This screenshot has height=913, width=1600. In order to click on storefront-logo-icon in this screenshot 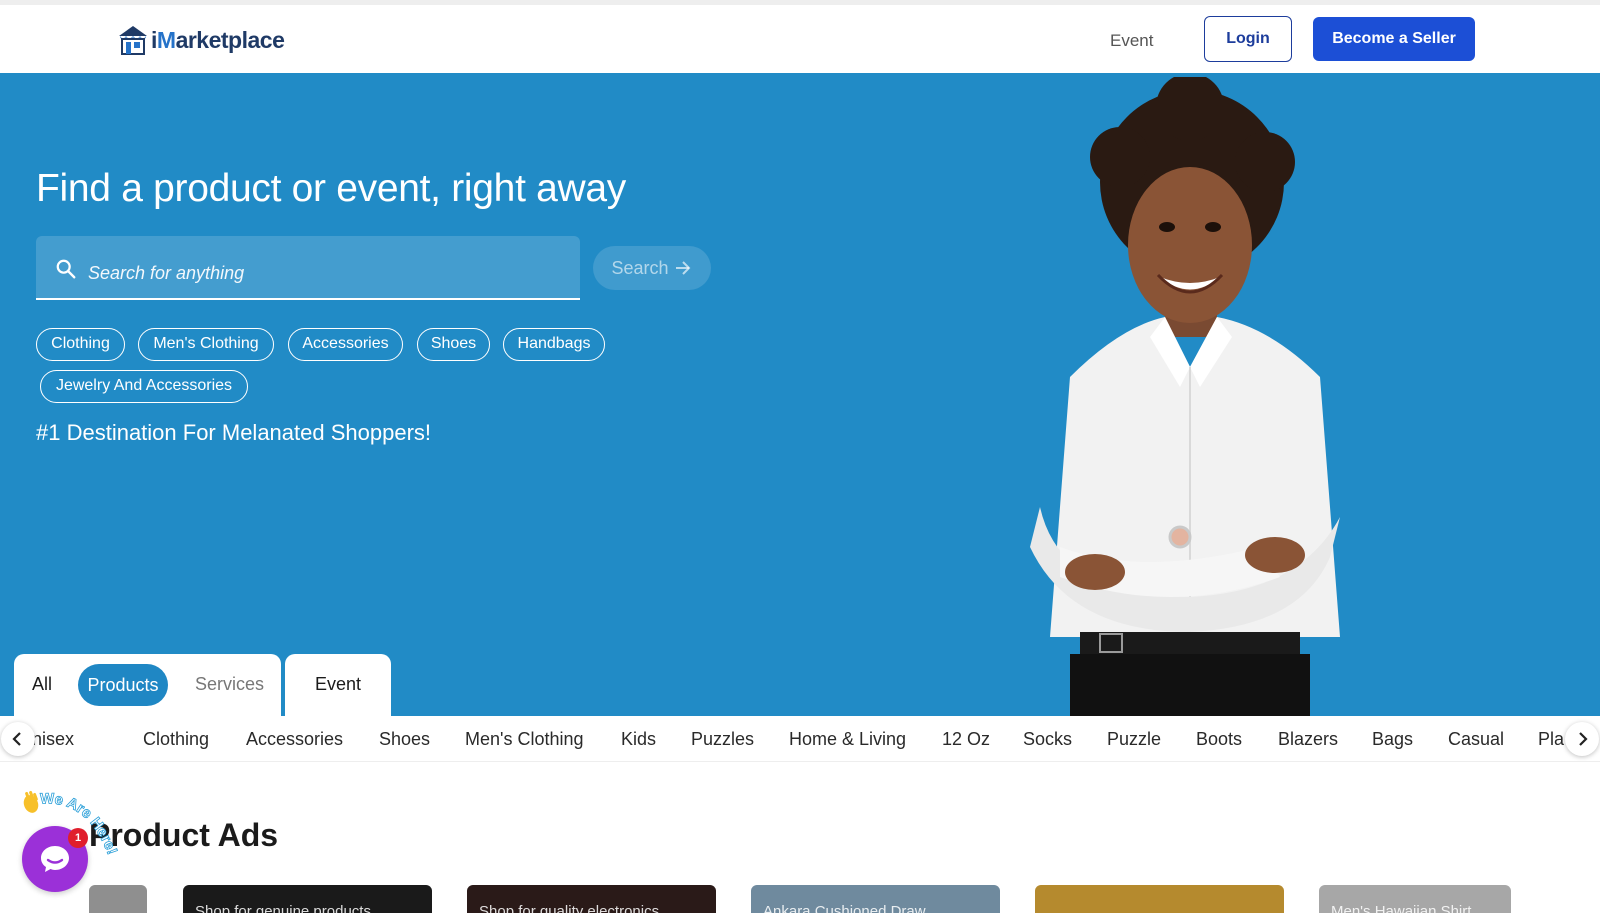, I will do `click(133, 40)`.